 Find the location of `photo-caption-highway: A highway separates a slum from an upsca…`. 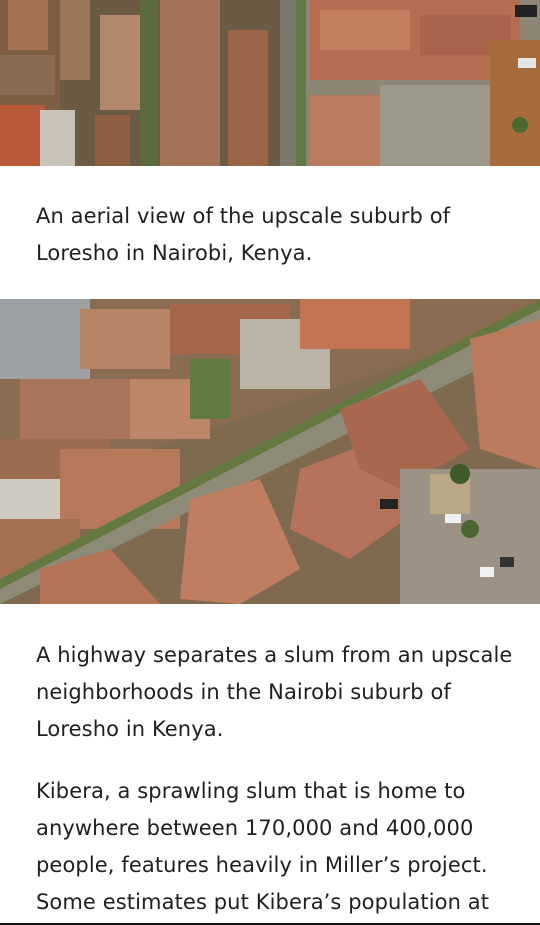

photo-caption-highway: A highway separates a slum from an upsca… is located at coordinates (274, 692).